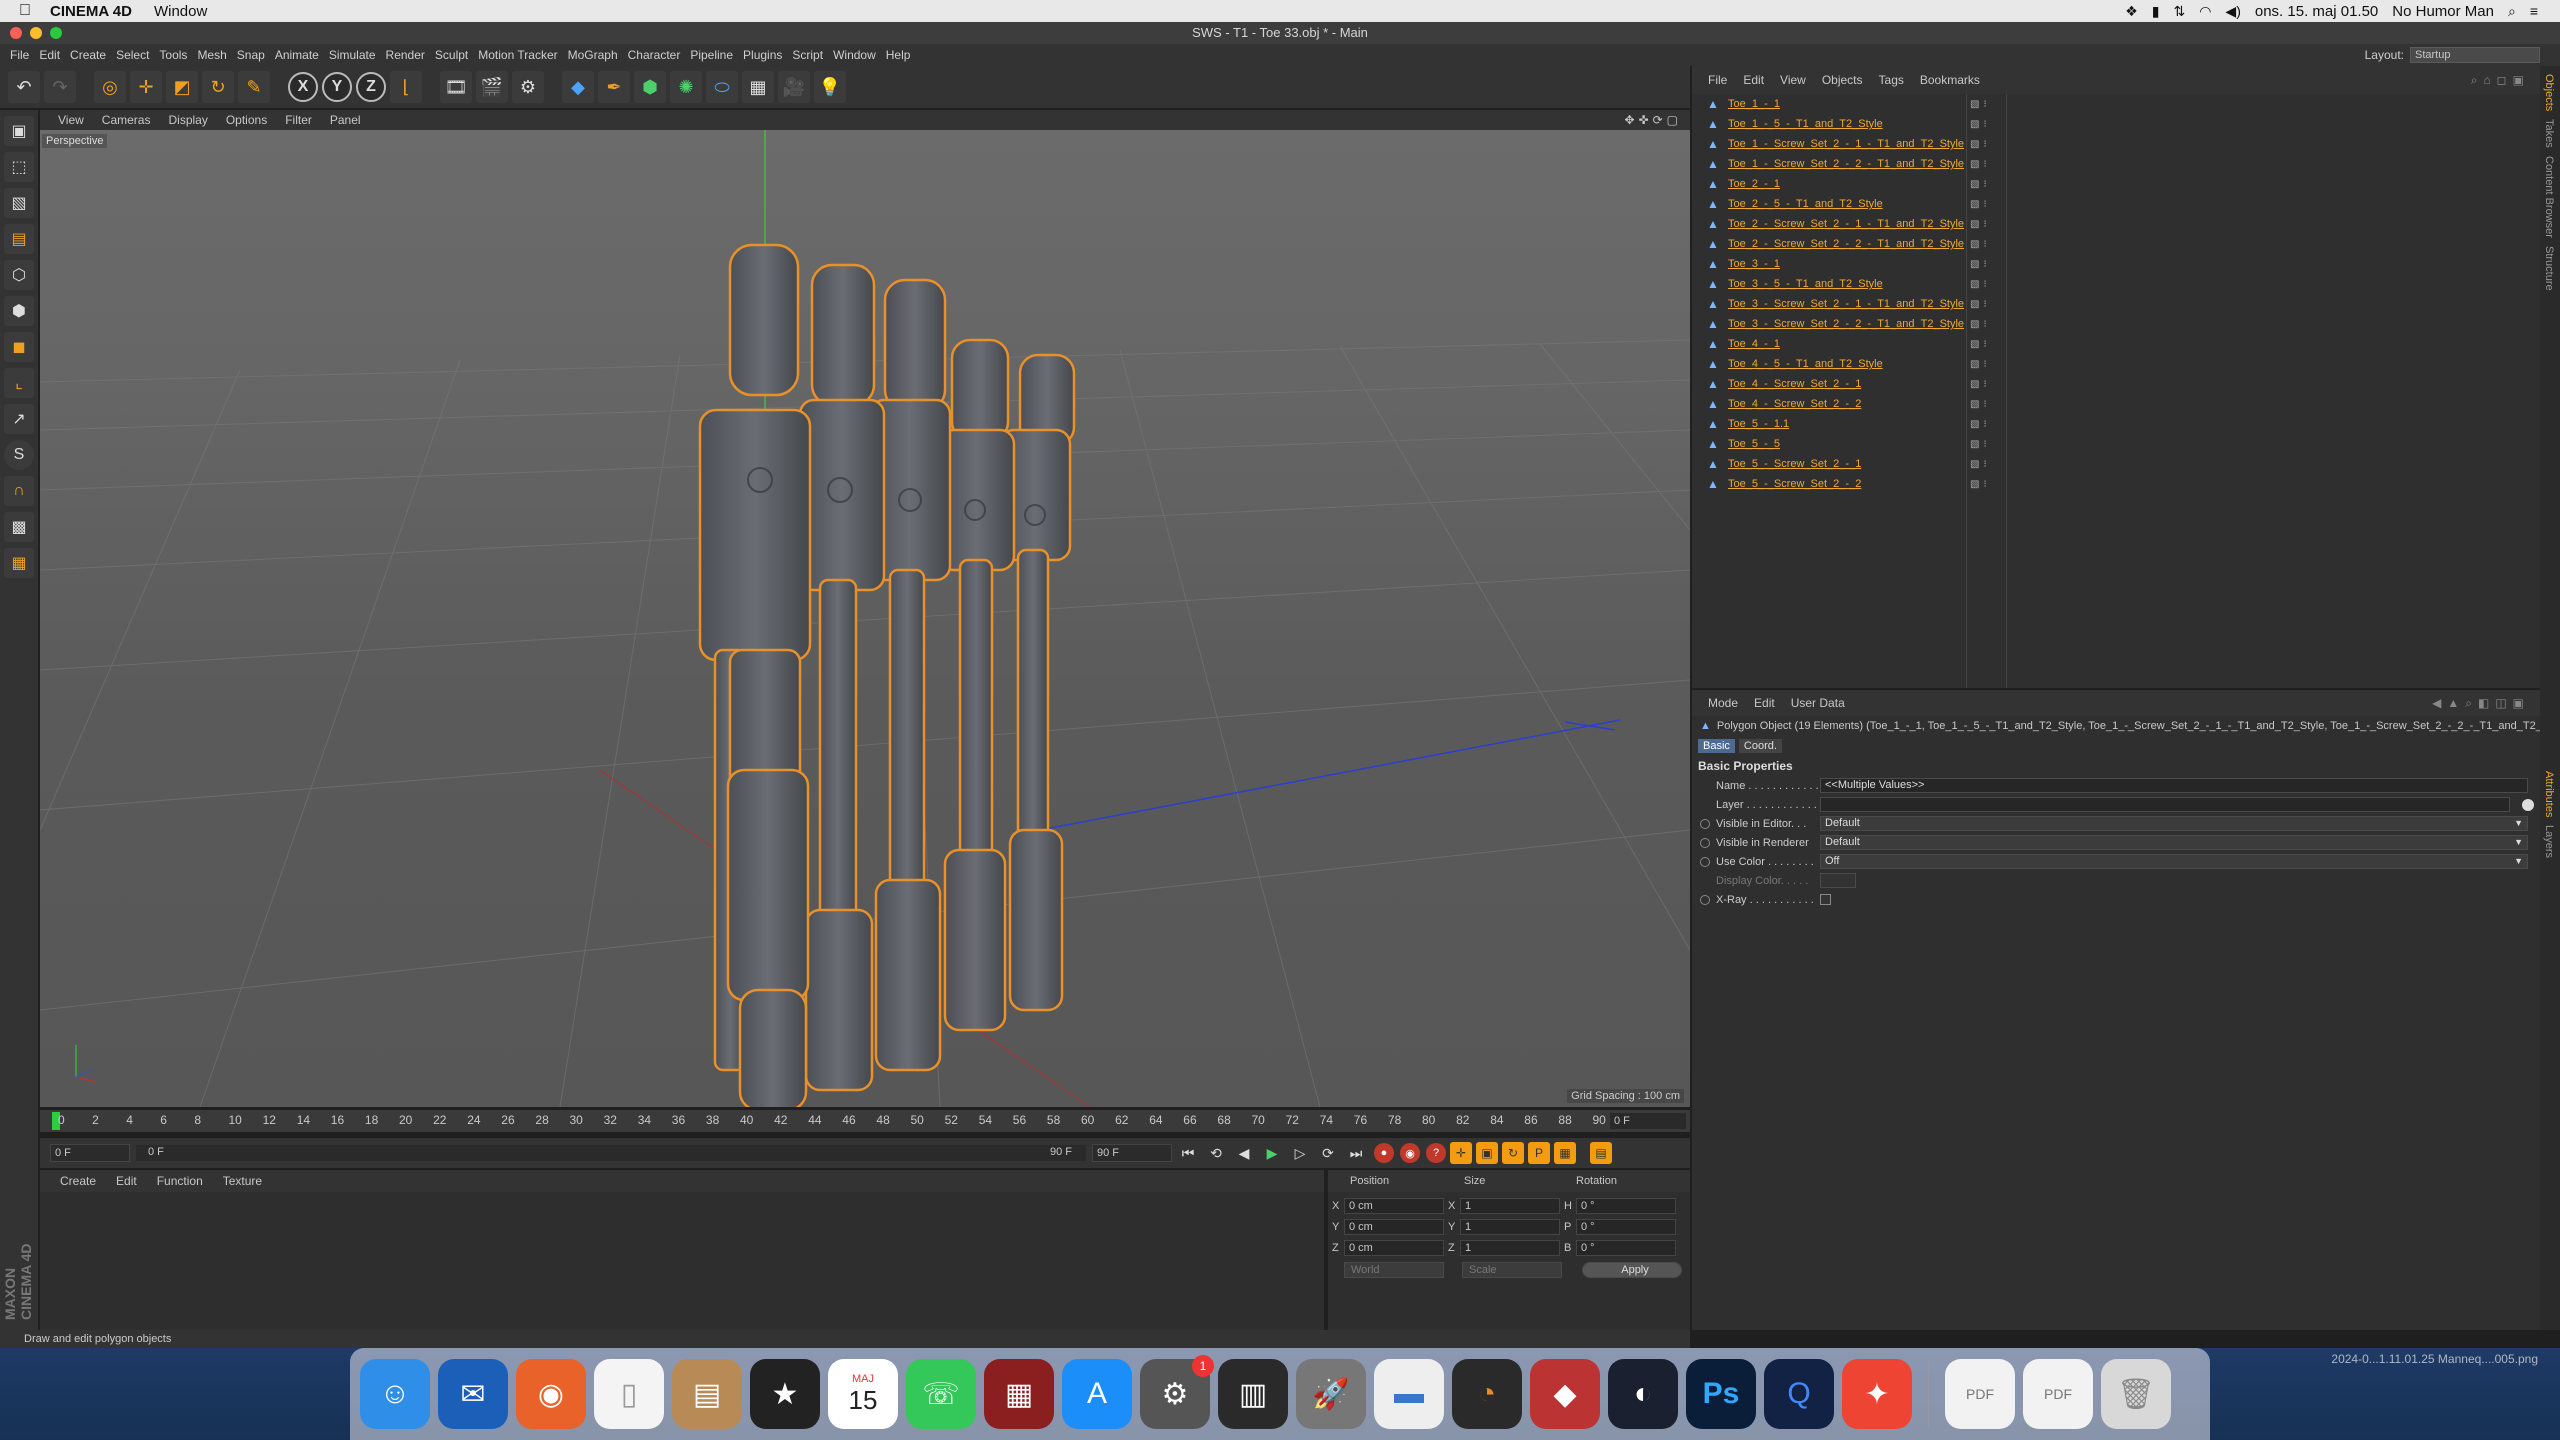 Image resolution: width=2560 pixels, height=1440 pixels. I want to click on coord-space-dropdown: World, so click(1394, 1270).